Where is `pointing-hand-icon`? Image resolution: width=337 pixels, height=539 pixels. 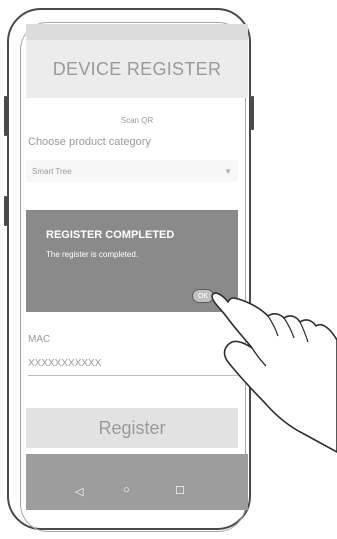 pointing-hand-icon is located at coordinates (274, 372).